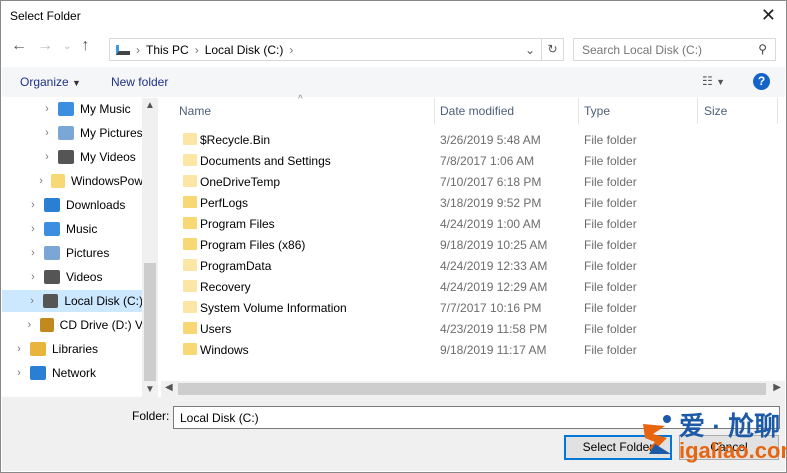 This screenshot has height=473, width=787. I want to click on file-name: Documents and Settings, so click(265, 160).